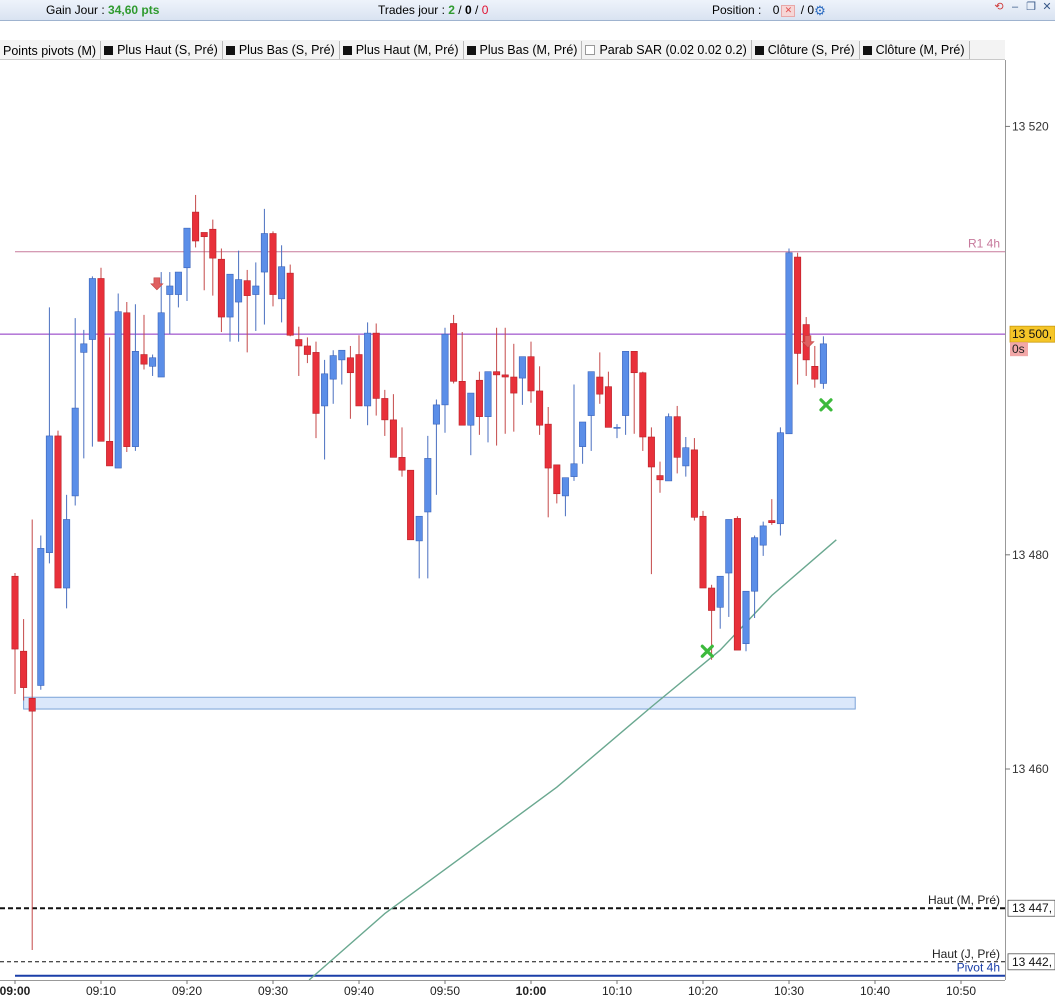  What do you see at coordinates (273, 991) in the screenshot?
I see `x-tick-label: 09:30` at bounding box center [273, 991].